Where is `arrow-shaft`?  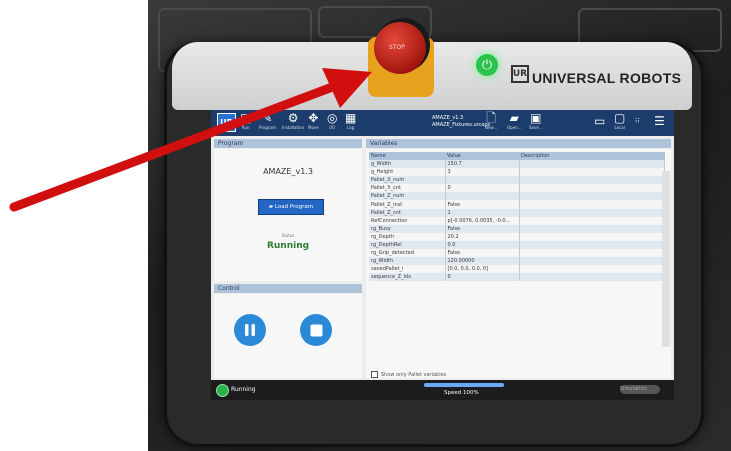 arrow-shaft is located at coordinates (174, 146).